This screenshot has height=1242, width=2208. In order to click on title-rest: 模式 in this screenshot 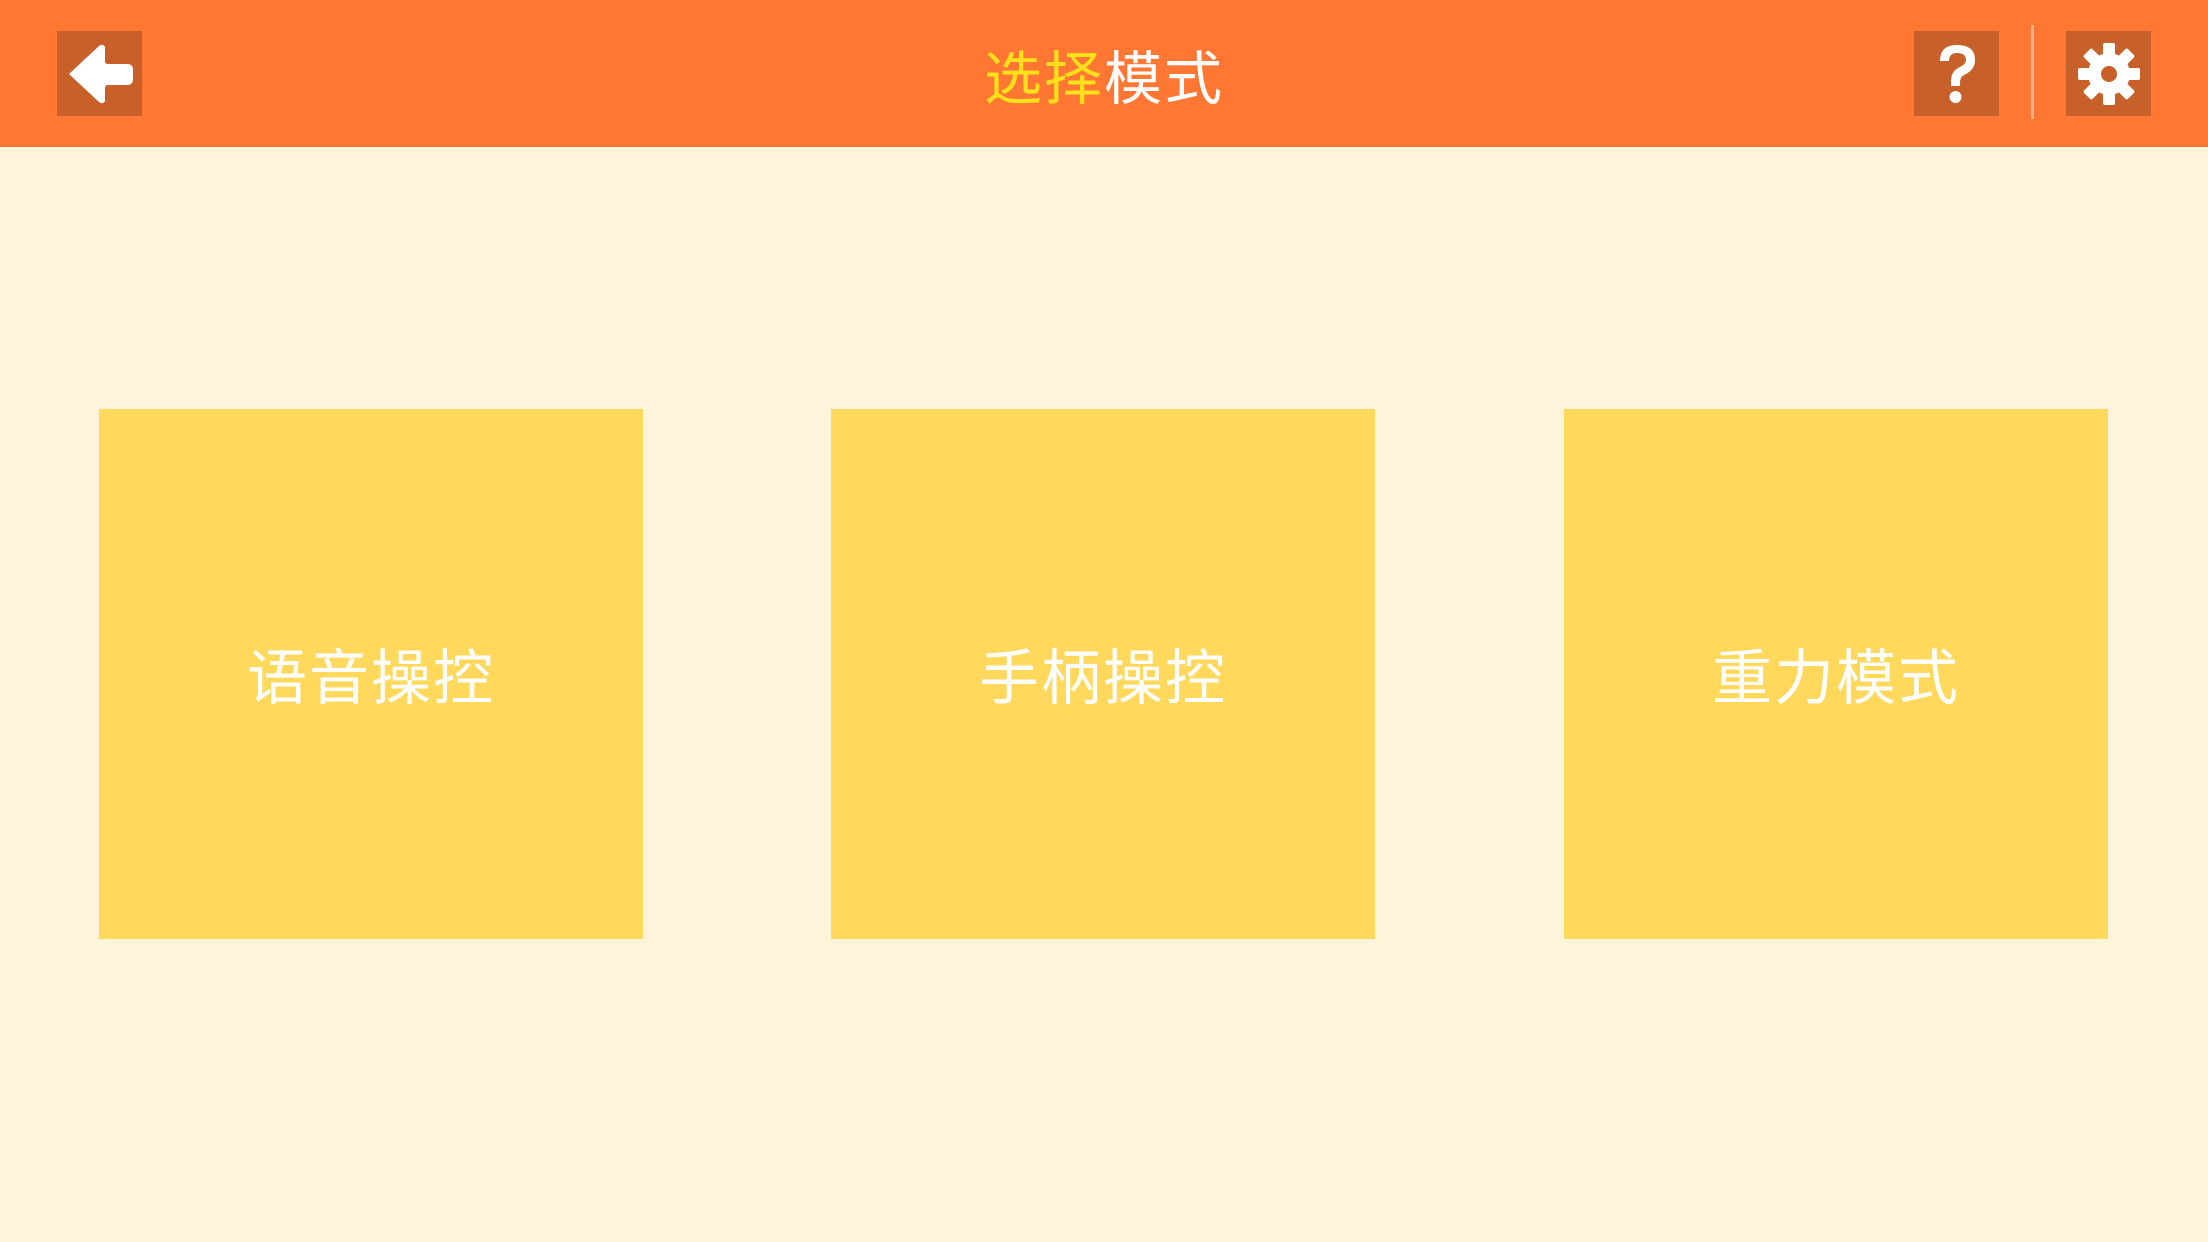, I will do `click(1164, 78)`.